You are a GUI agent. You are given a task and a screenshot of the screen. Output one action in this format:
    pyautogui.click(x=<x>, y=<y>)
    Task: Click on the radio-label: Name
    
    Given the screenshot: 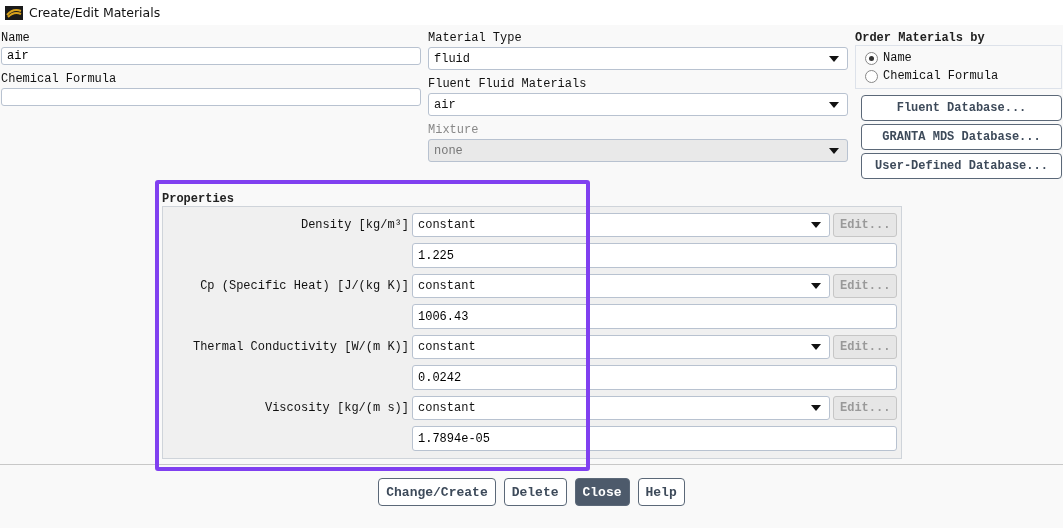 What is the action you would take?
    pyautogui.click(x=897, y=58)
    